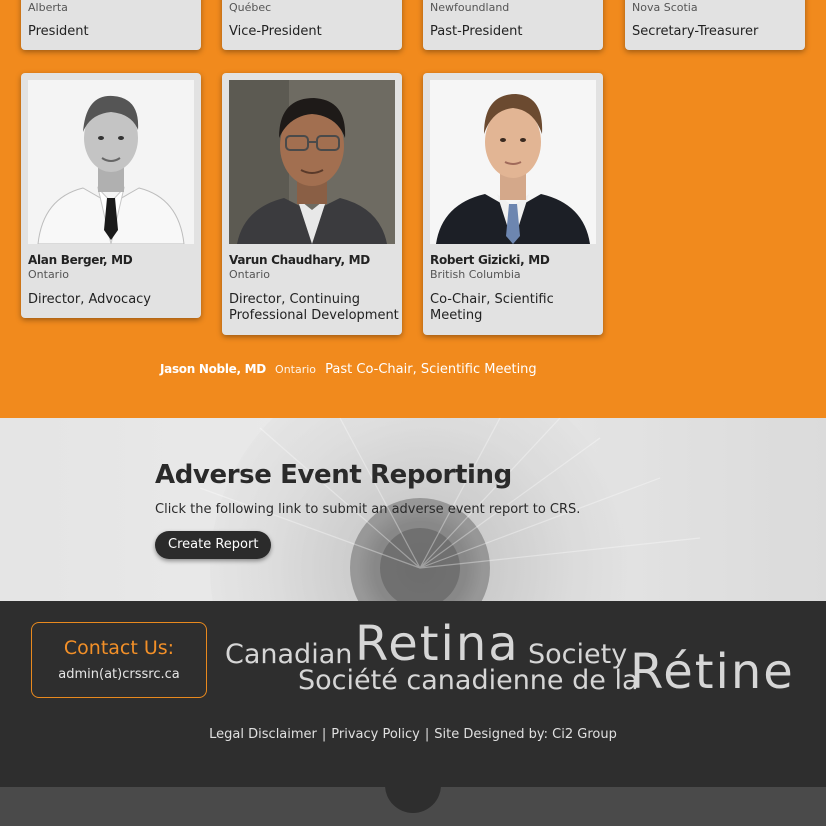 The width and height of the screenshot is (826, 826). I want to click on member-role-line1: Director, Continuing, so click(295, 299).